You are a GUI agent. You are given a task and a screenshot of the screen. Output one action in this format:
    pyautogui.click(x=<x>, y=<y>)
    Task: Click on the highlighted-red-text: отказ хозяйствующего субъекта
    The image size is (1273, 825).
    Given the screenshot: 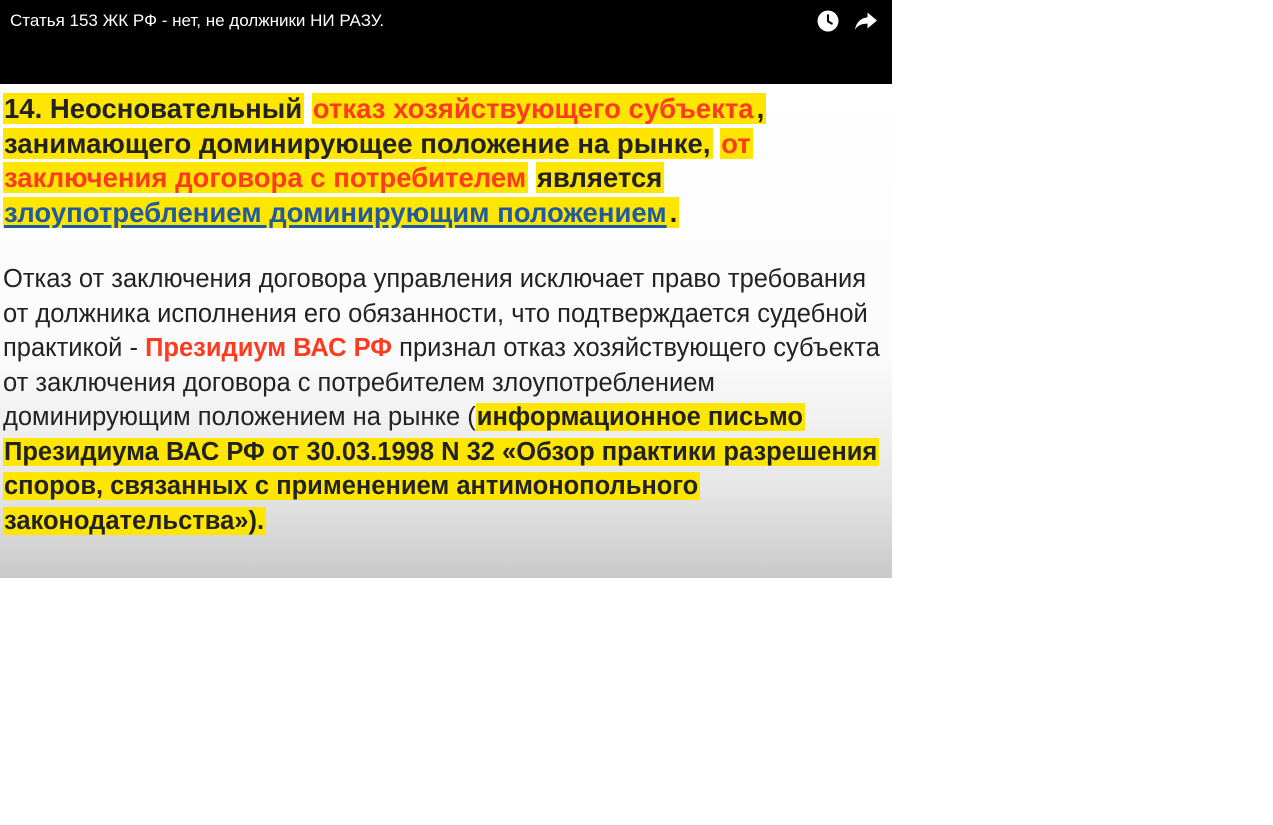 What is the action you would take?
    pyautogui.click(x=533, y=108)
    